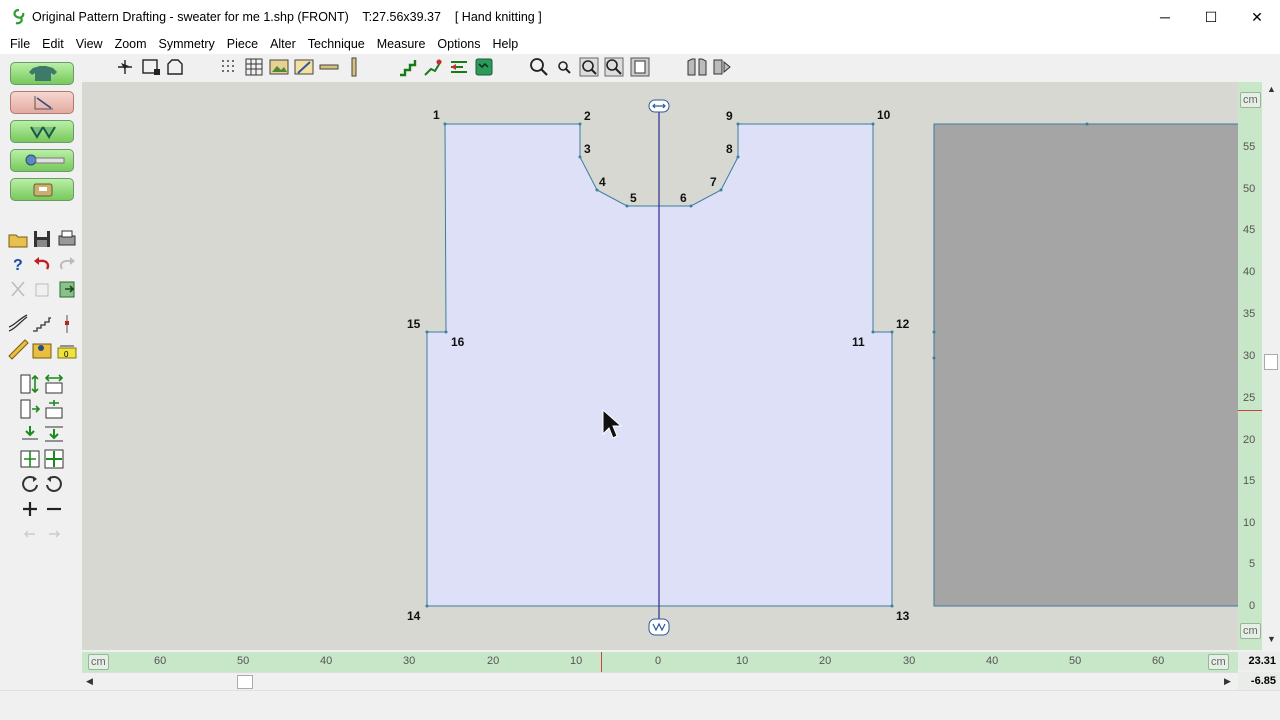  What do you see at coordinates (587, 149) in the screenshot?
I see `point-label-3: 3` at bounding box center [587, 149].